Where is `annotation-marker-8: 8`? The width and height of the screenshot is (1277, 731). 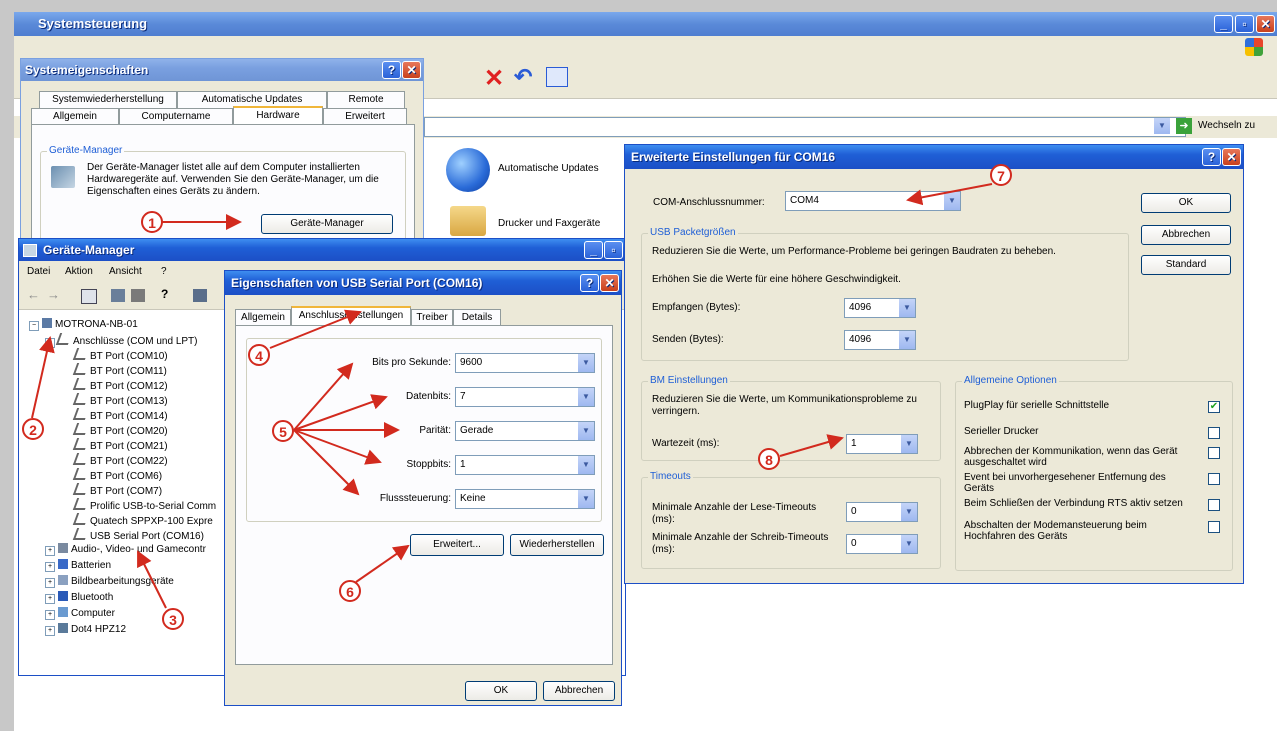
annotation-marker-8: 8 is located at coordinates (769, 459).